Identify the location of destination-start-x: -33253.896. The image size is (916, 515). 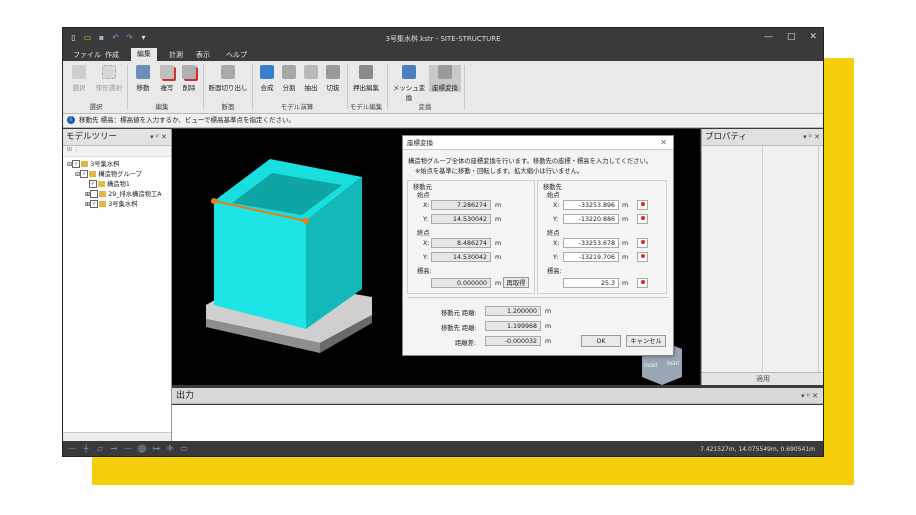
(591, 205).